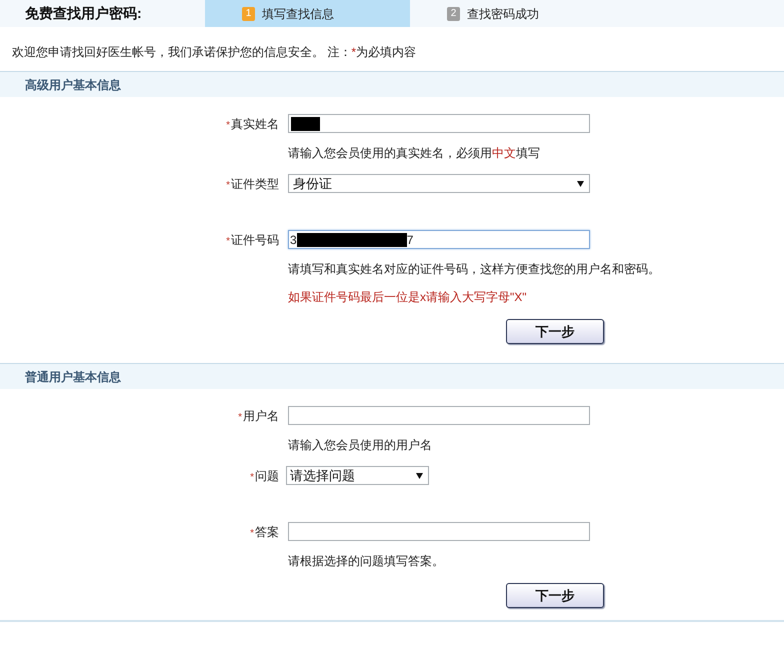 The width and height of the screenshot is (784, 653). What do you see at coordinates (214, 52) in the screenshot?
I see `welcome-message: 欢迎您申请找回好医生帐号，我们承诺保护您的信息安全。 注：*为必填内容` at bounding box center [214, 52].